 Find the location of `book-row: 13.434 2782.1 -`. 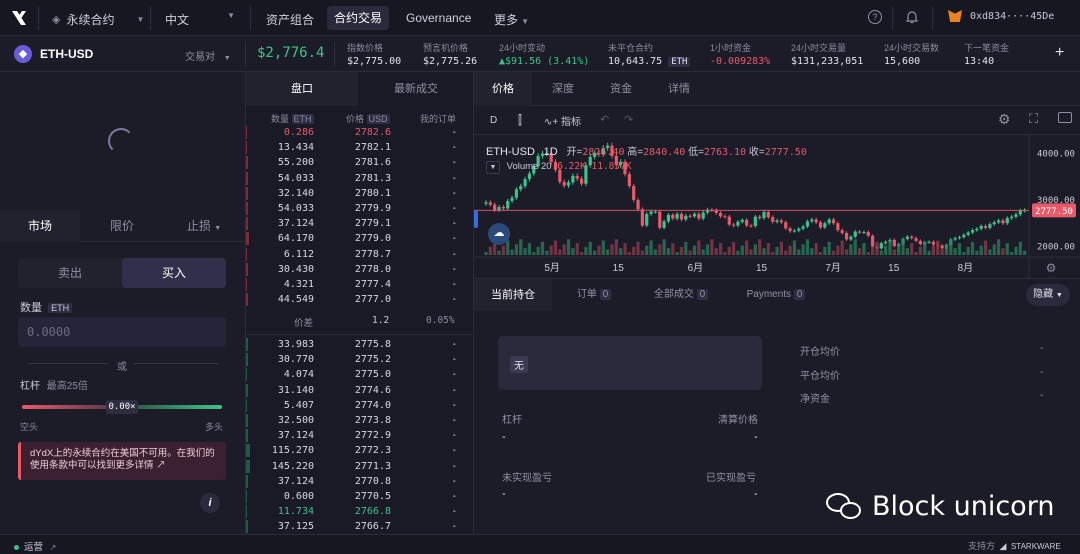

book-row: 13.434 2782.1 - is located at coordinates (359, 147).